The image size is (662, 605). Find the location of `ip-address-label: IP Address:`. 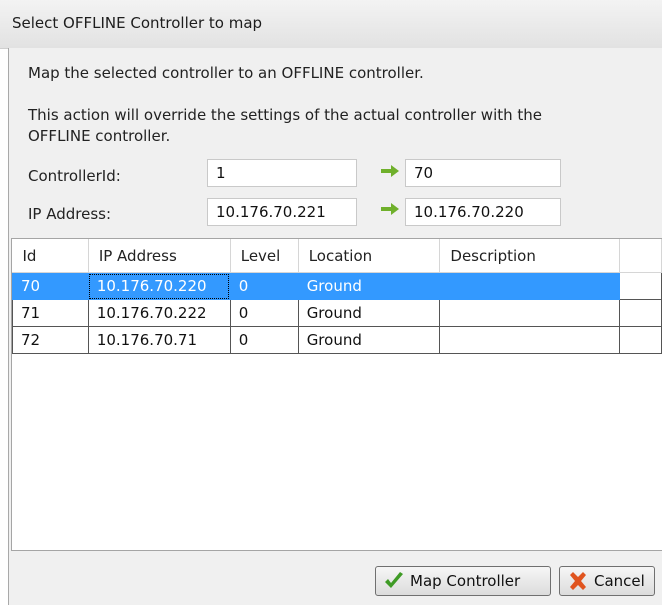

ip-address-label: IP Address: is located at coordinates (70, 214).